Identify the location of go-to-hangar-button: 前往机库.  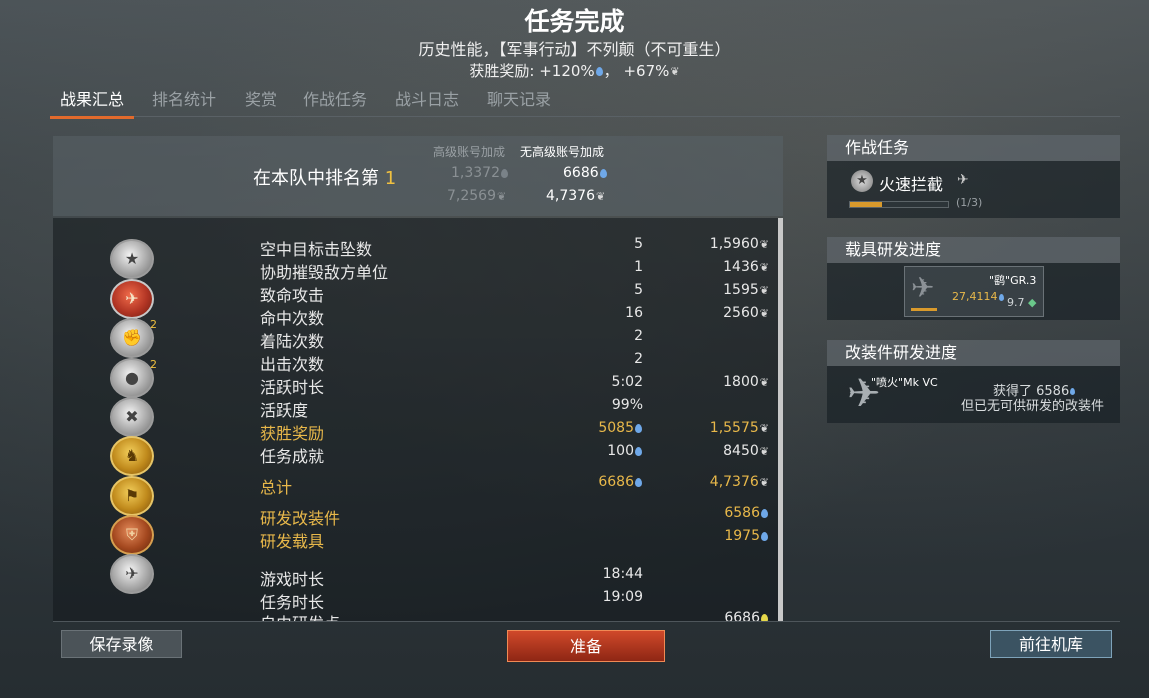
(1051, 644).